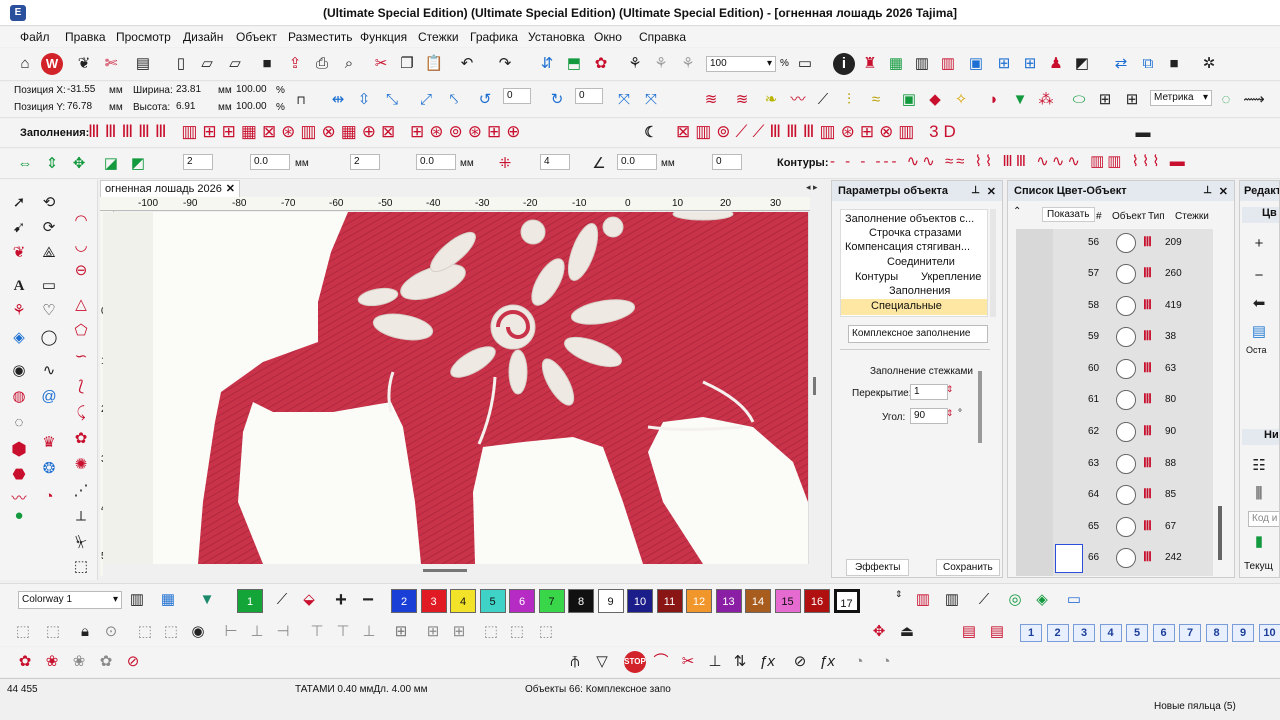  I want to click on swirl-icon: ❂, so click(49, 469).